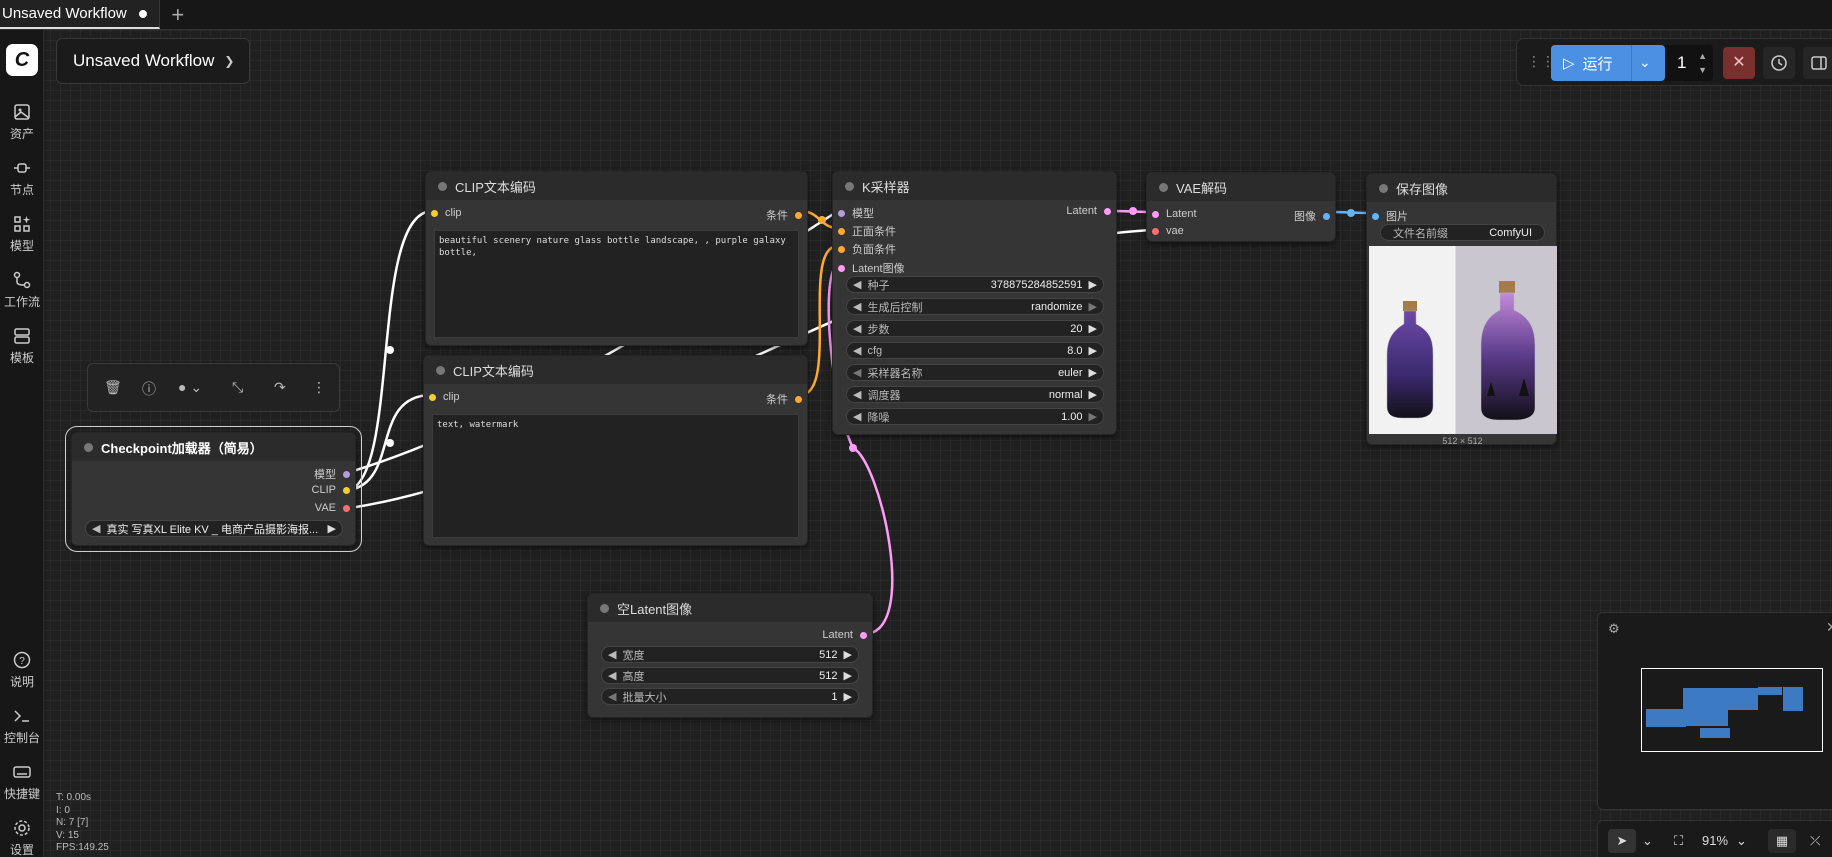 This screenshot has width=1832, height=857. What do you see at coordinates (22, 782) in the screenshot?
I see `sidebar-item-shortcuts: 快捷键` at bounding box center [22, 782].